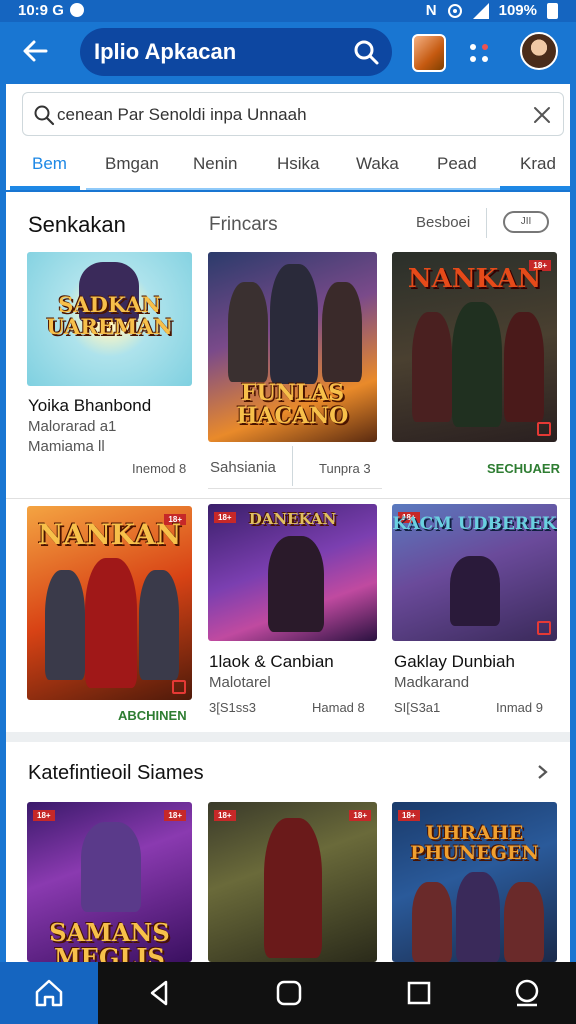  What do you see at coordinates (523, 468) in the screenshot?
I see `game-action-link: SECHUAER` at bounding box center [523, 468].